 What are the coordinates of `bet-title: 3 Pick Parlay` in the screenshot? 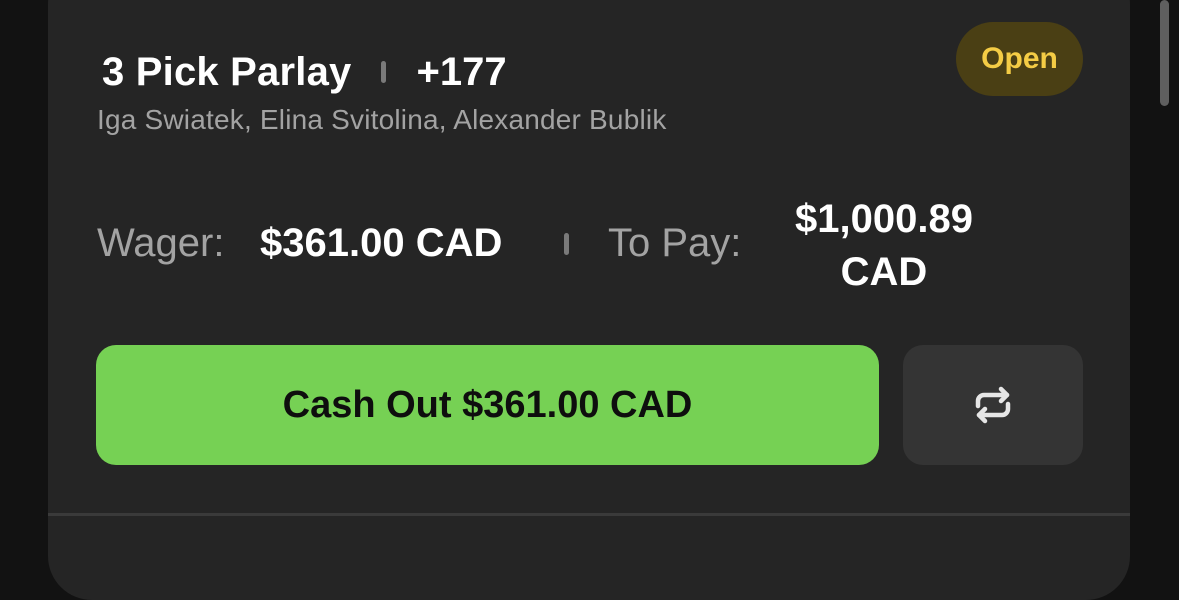 It's located at (227, 71).